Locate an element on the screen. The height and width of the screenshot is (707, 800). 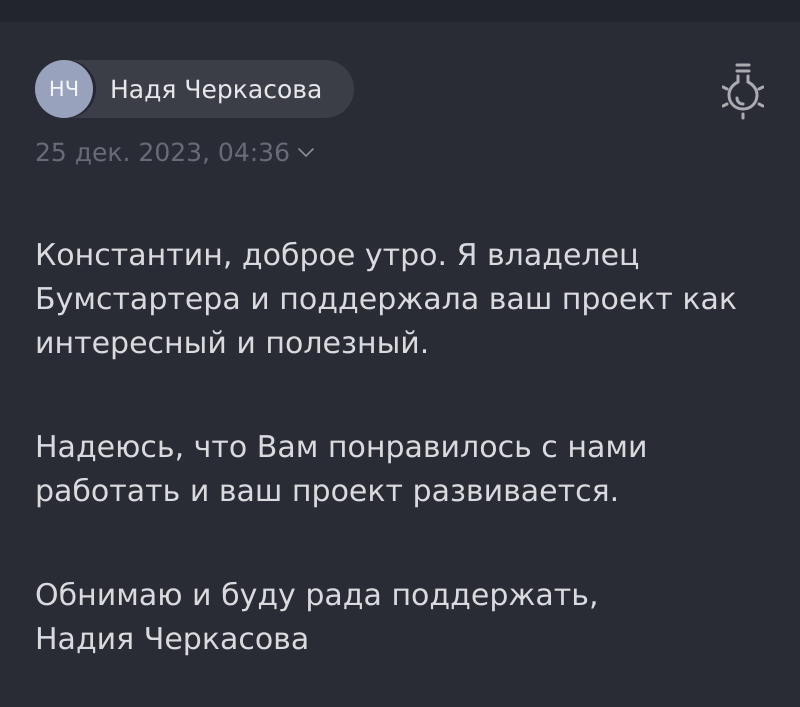
chevron-down-icon is located at coordinates (306, 152).